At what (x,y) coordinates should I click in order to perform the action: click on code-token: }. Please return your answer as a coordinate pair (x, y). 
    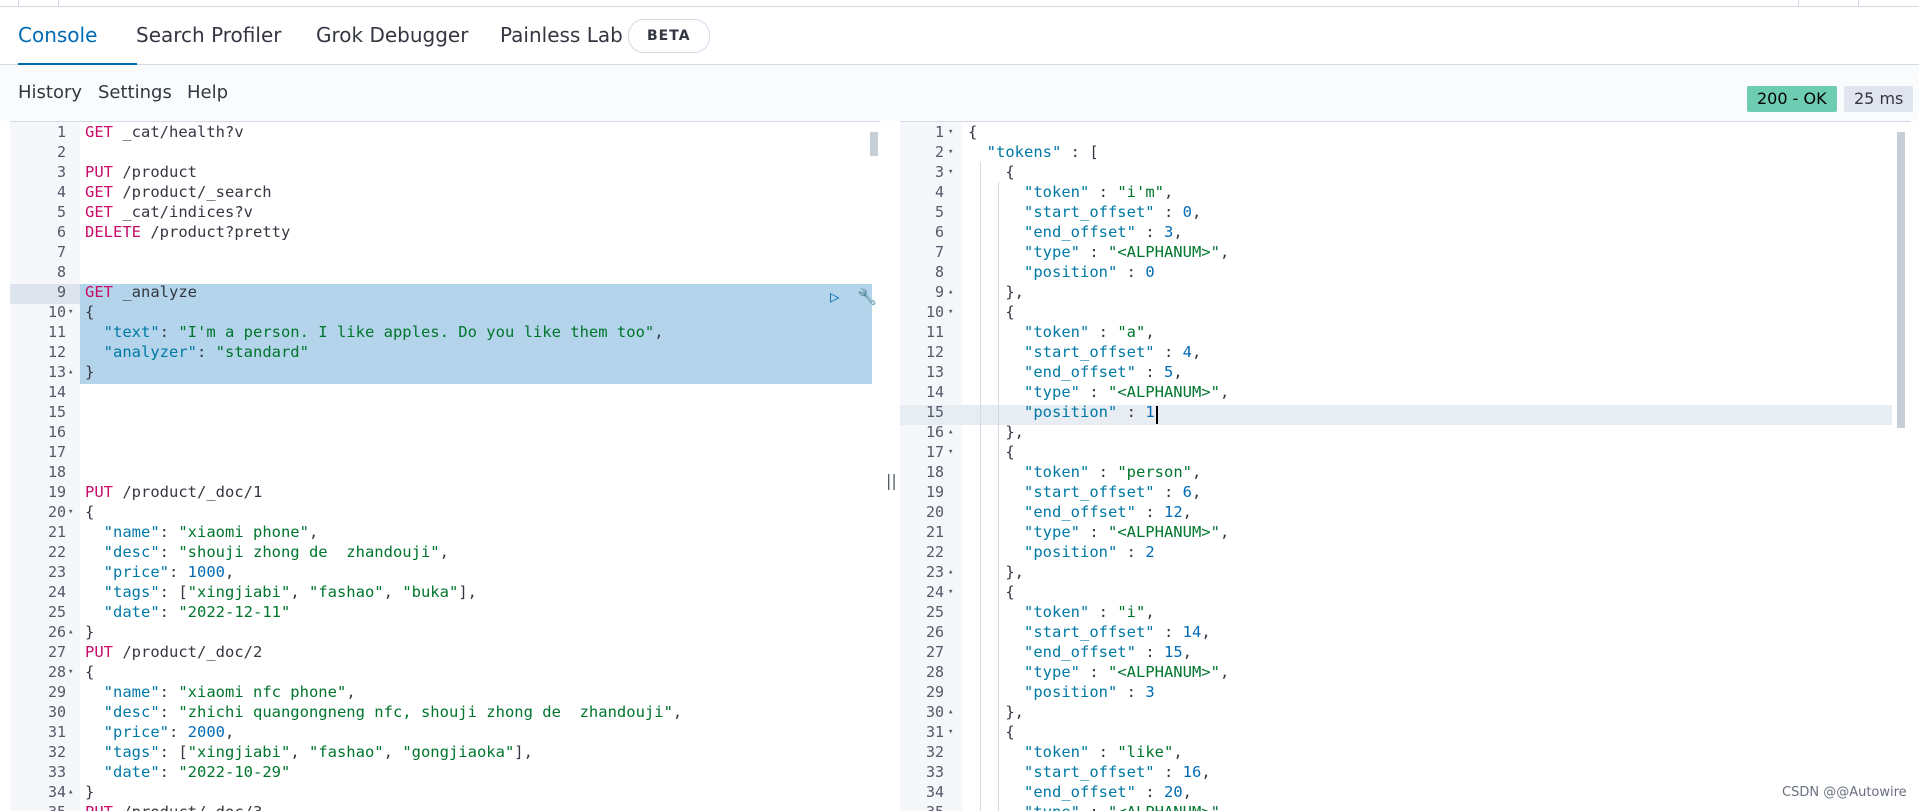
    Looking at the image, I should click on (90, 372).